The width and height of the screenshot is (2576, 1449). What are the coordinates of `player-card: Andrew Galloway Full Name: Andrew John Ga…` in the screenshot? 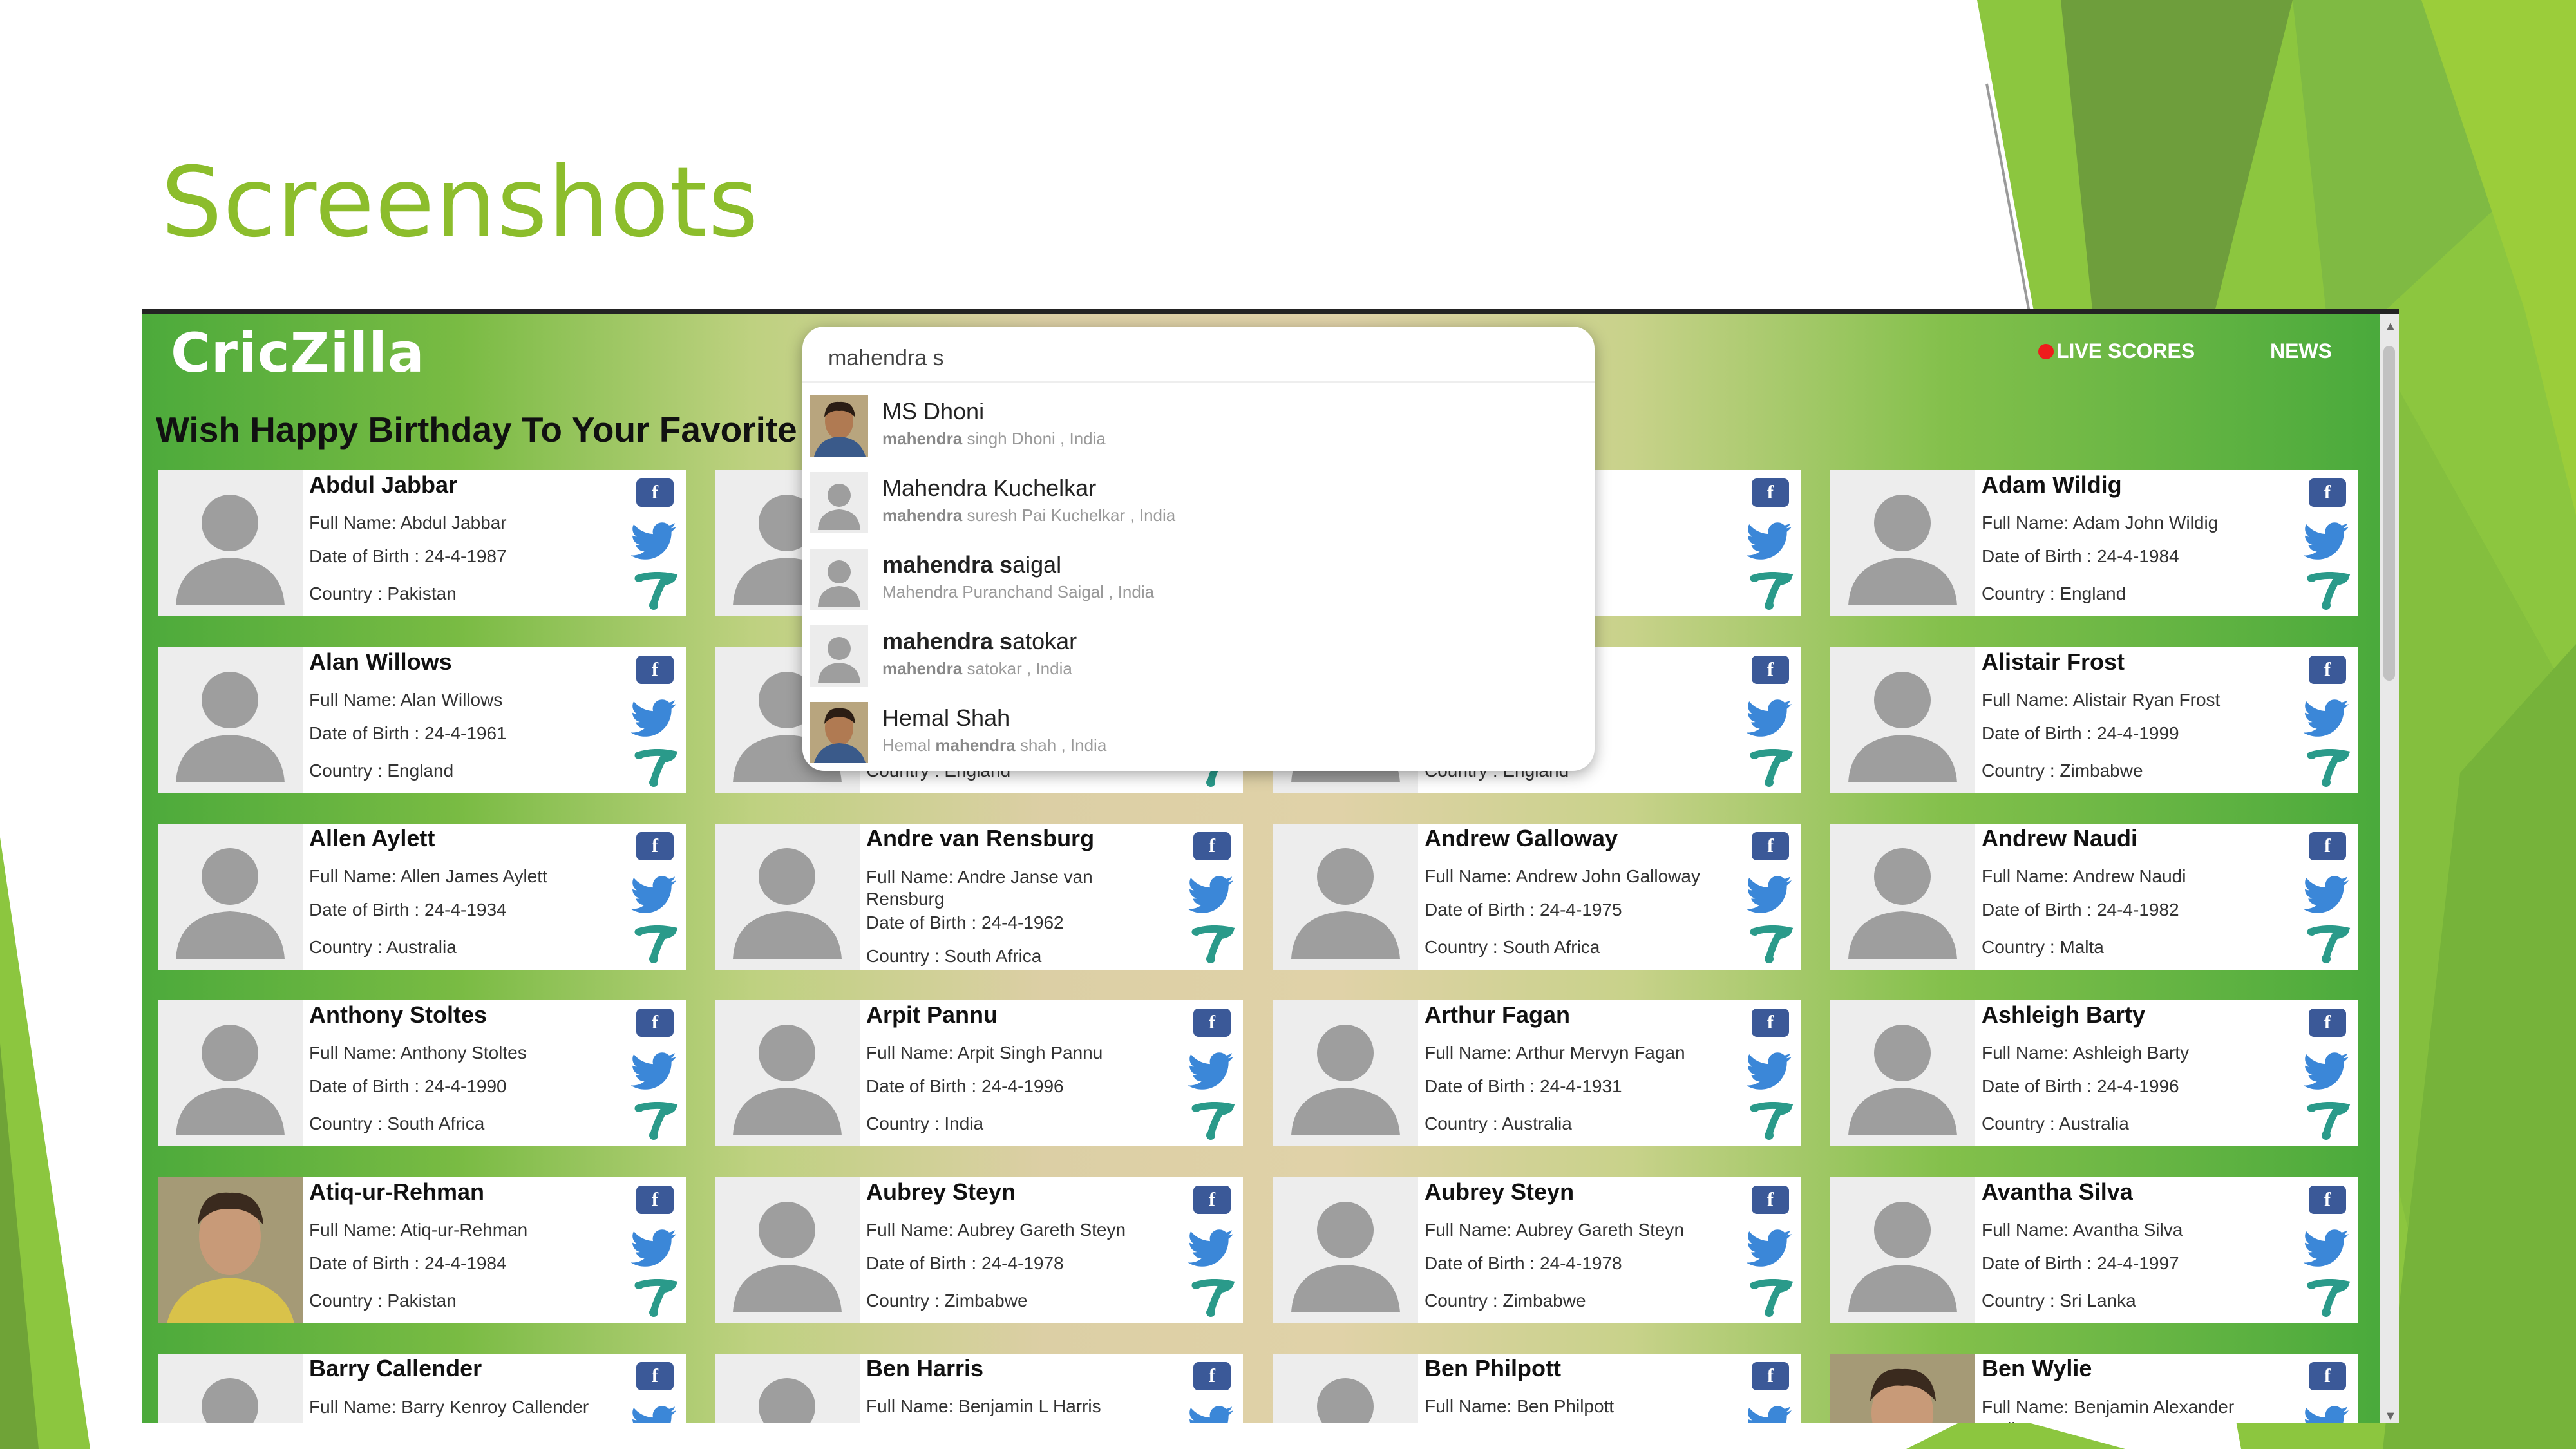 It's located at (1537, 897).